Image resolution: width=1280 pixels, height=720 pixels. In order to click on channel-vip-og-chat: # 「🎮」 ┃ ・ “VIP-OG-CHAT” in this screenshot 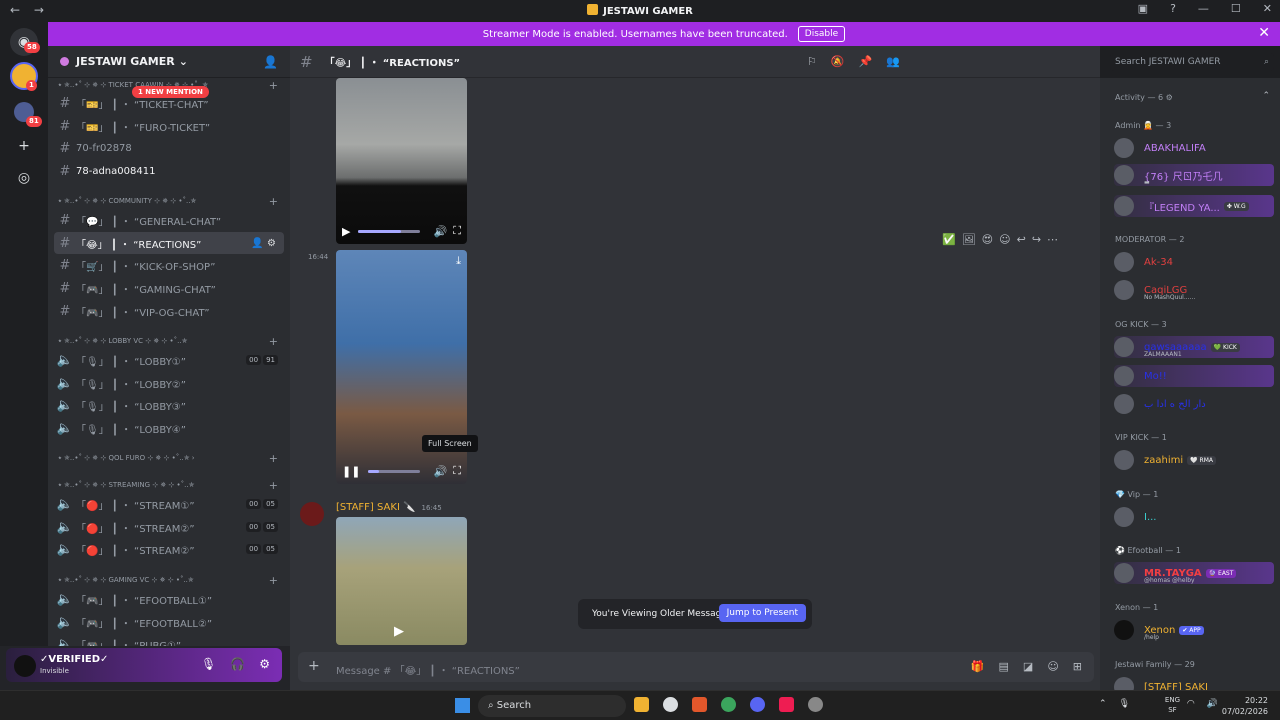, I will do `click(169, 311)`.